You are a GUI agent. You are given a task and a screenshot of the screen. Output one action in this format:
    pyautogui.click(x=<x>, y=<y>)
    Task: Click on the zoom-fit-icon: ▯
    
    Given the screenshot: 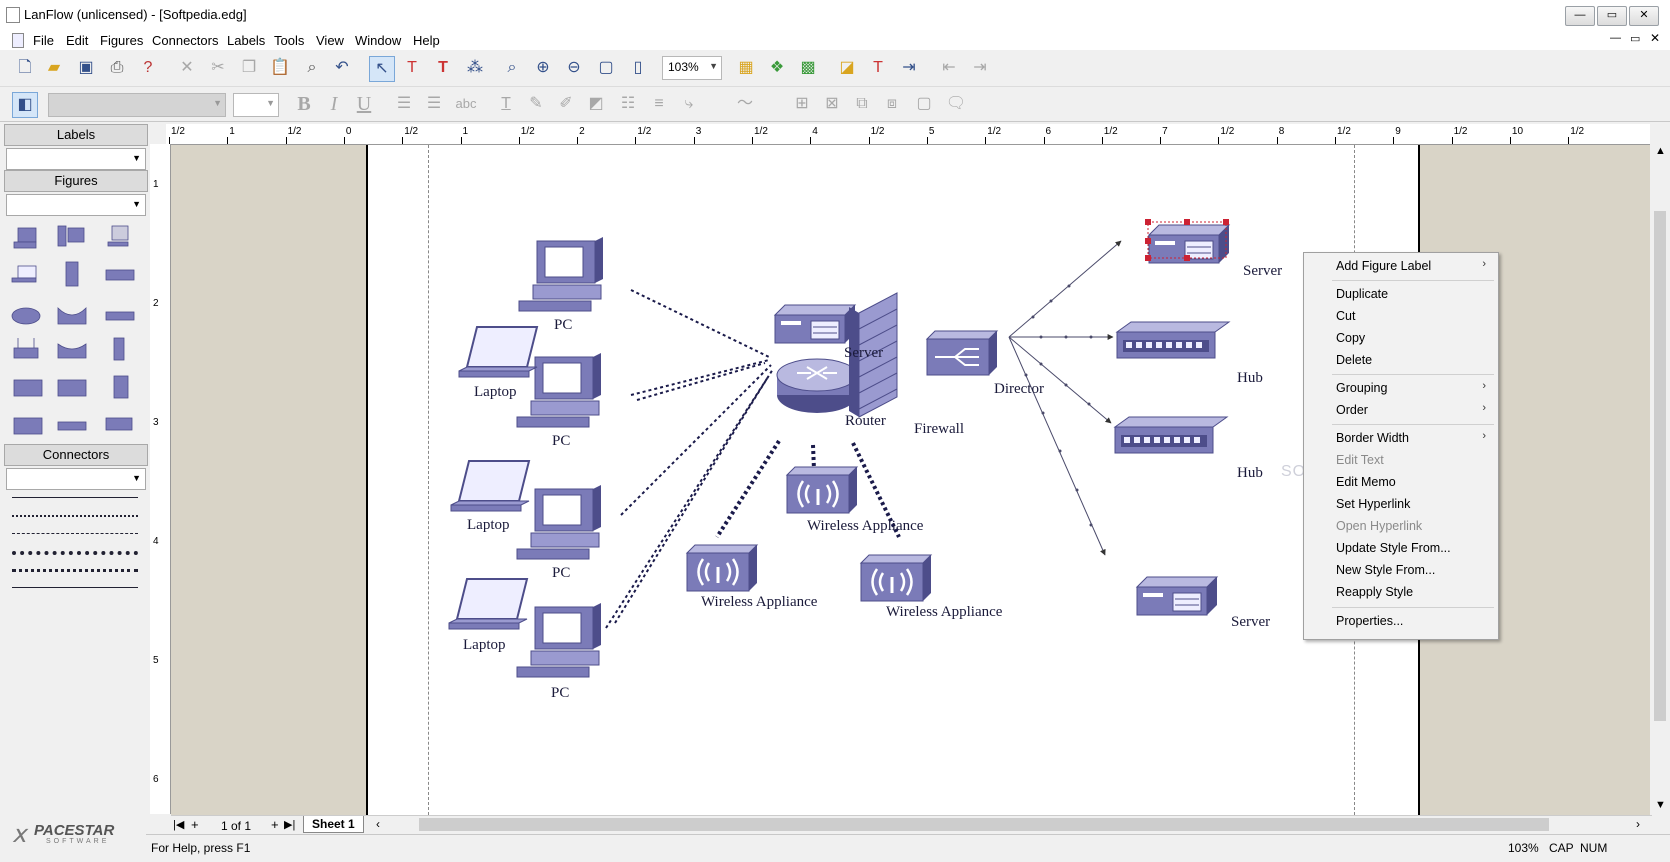 What is the action you would take?
    pyautogui.click(x=638, y=68)
    